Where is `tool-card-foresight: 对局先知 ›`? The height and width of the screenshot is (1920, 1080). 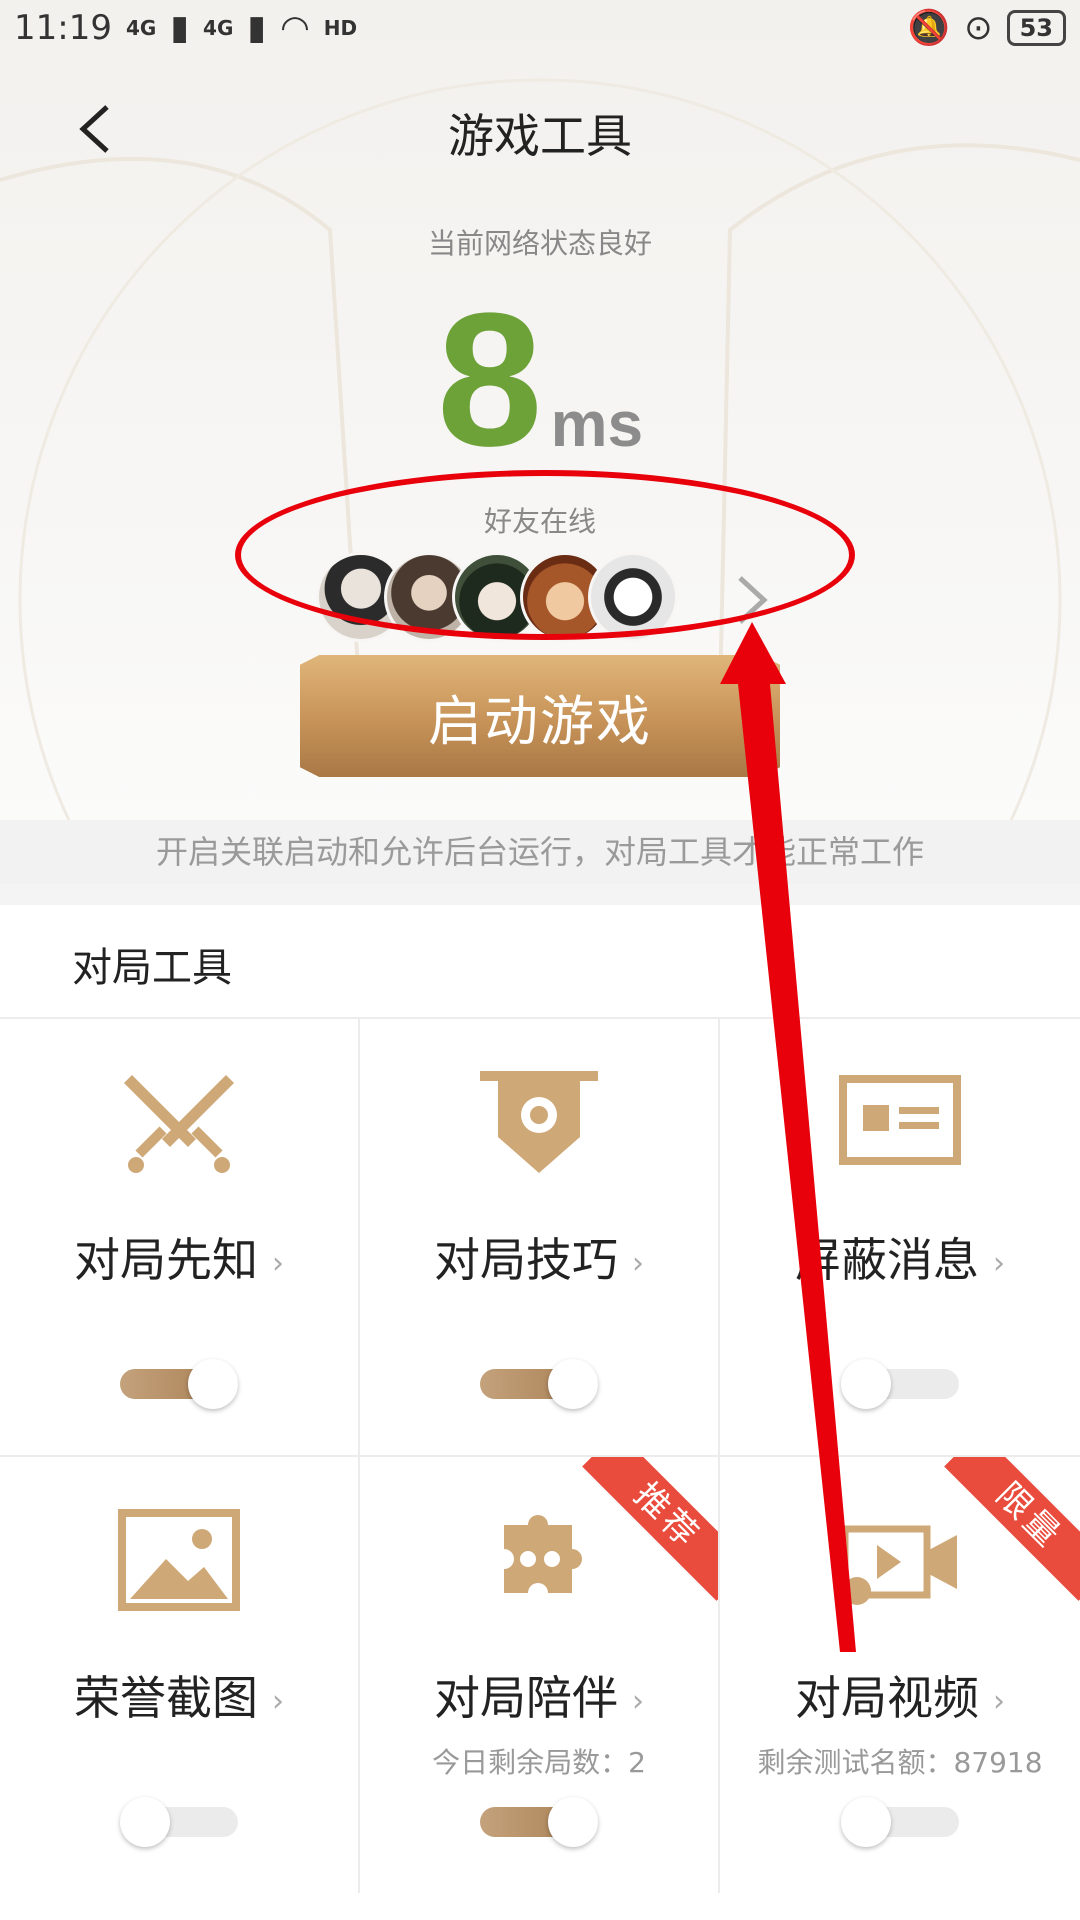 tool-card-foresight: 对局先知 › is located at coordinates (180, 1236).